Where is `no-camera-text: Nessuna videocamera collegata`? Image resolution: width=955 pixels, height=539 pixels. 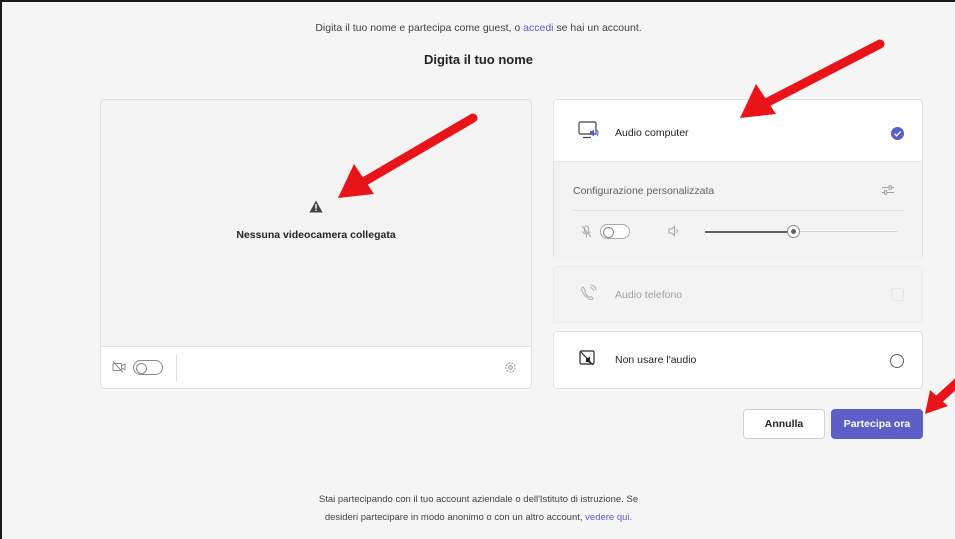
no-camera-text: Nessuna videocamera collegata is located at coordinates (316, 235).